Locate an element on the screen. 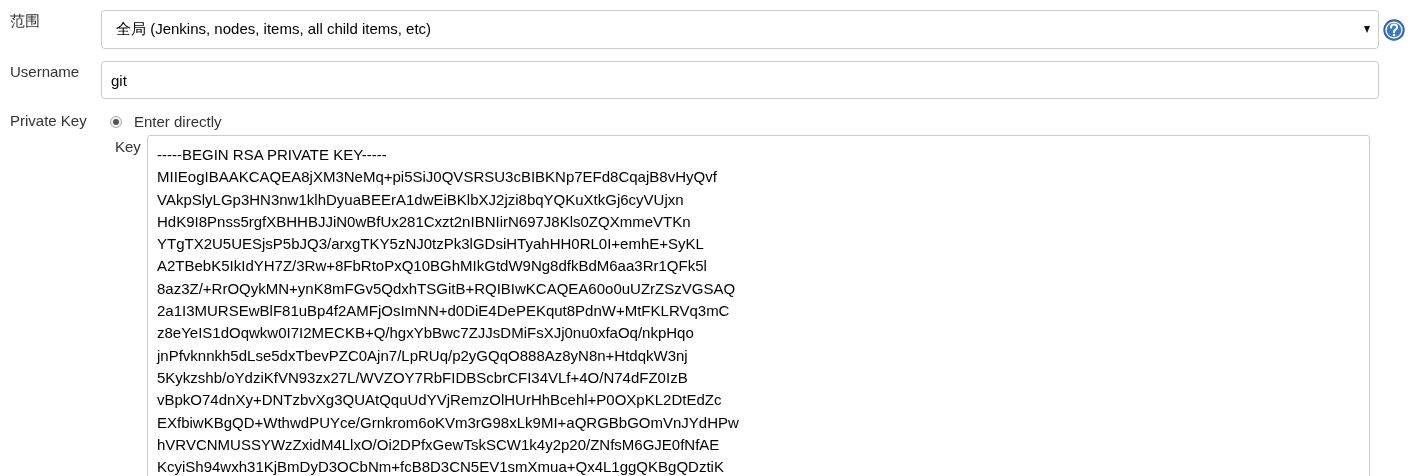  username-field: git is located at coordinates (740, 80).